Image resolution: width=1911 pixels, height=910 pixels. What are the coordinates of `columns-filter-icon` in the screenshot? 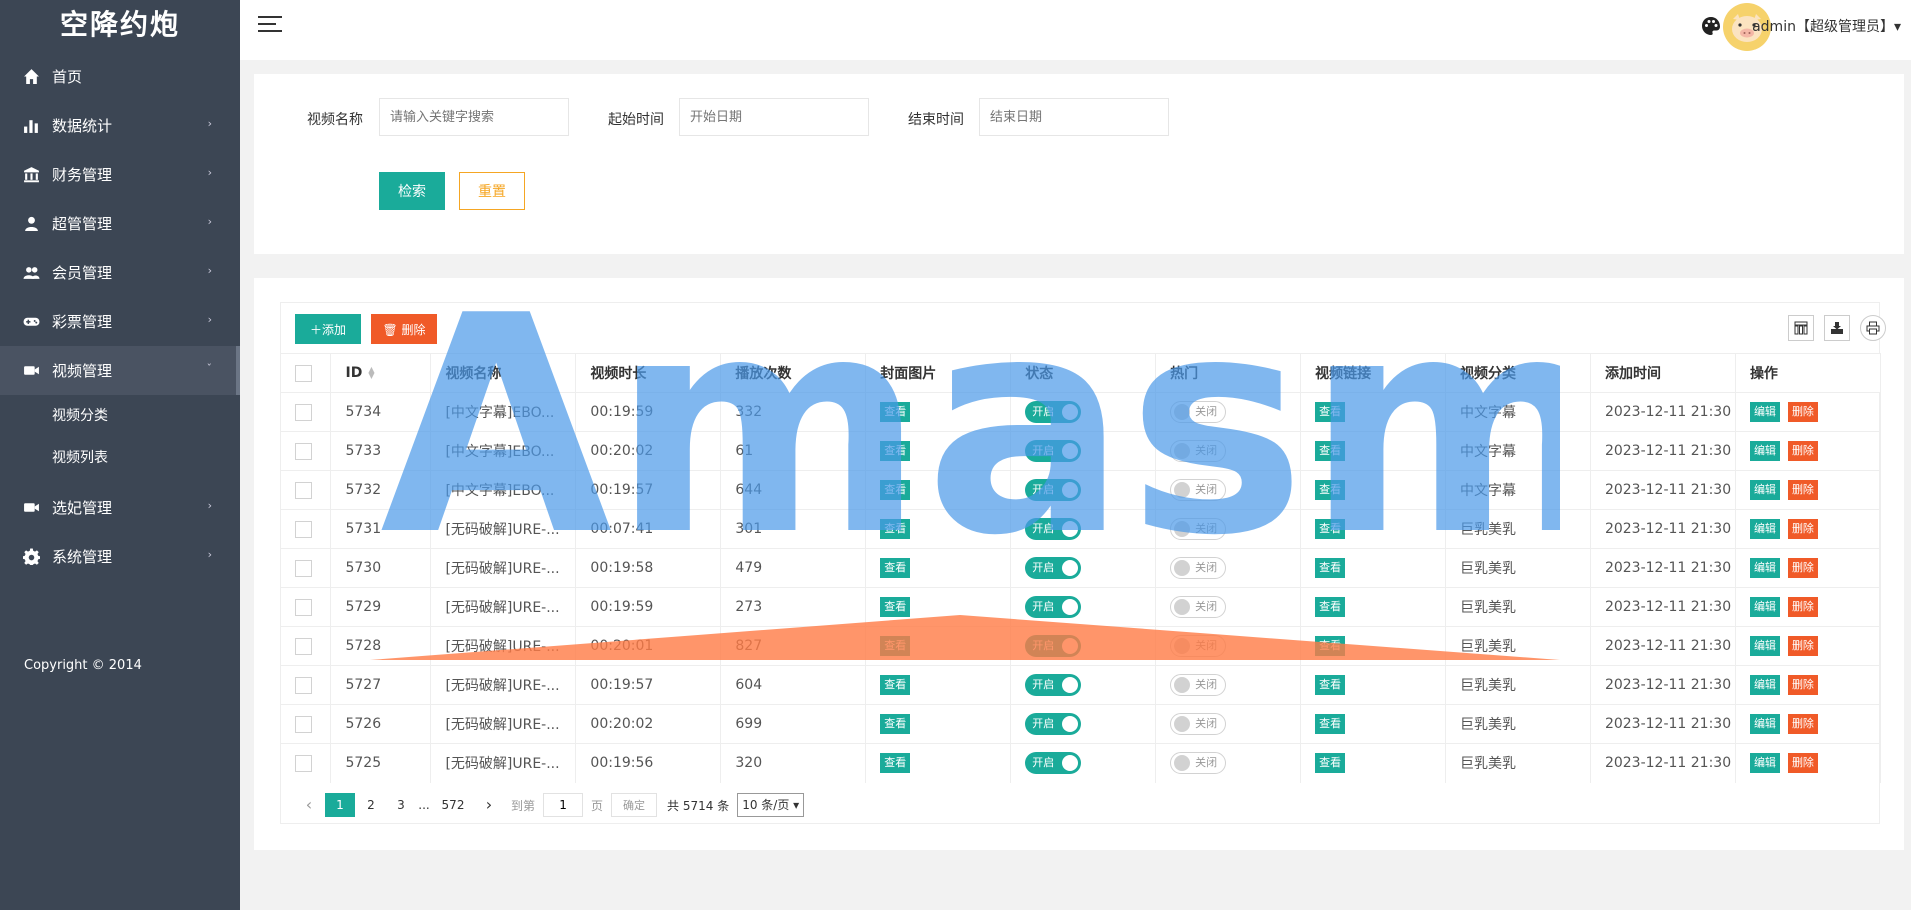 It's located at (1801, 328).